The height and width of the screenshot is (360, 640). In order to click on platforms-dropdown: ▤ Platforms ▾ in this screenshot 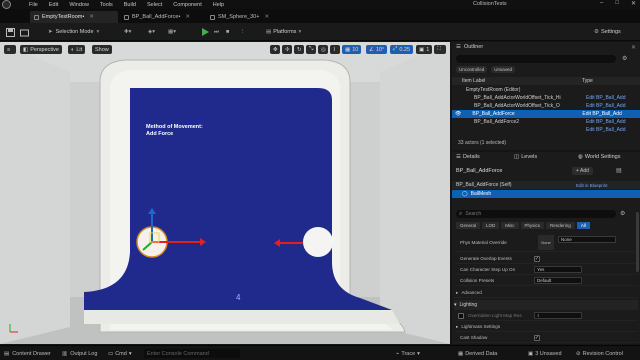, I will do `click(283, 32)`.